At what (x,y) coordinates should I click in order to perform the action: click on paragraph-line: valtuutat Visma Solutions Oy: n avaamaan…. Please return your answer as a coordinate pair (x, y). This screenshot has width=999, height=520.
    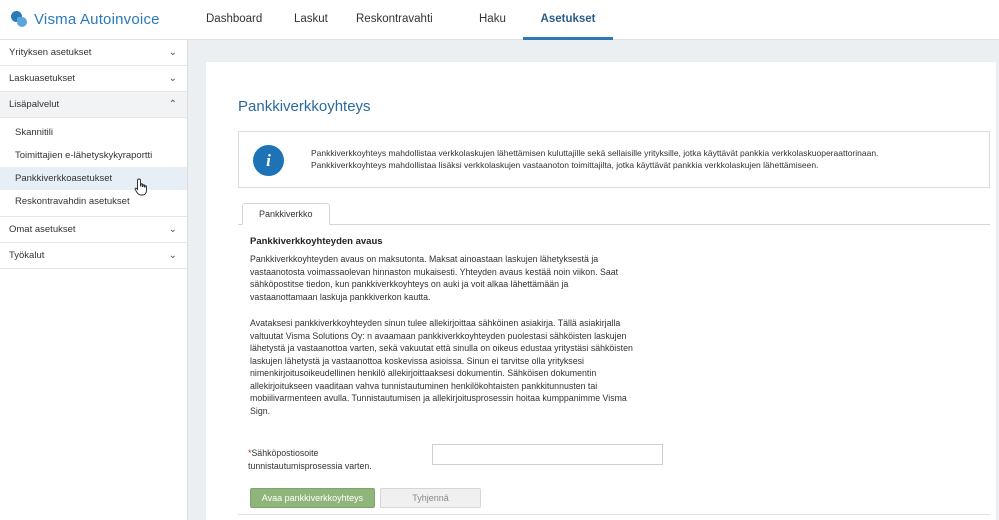
    Looking at the image, I should click on (438, 335).